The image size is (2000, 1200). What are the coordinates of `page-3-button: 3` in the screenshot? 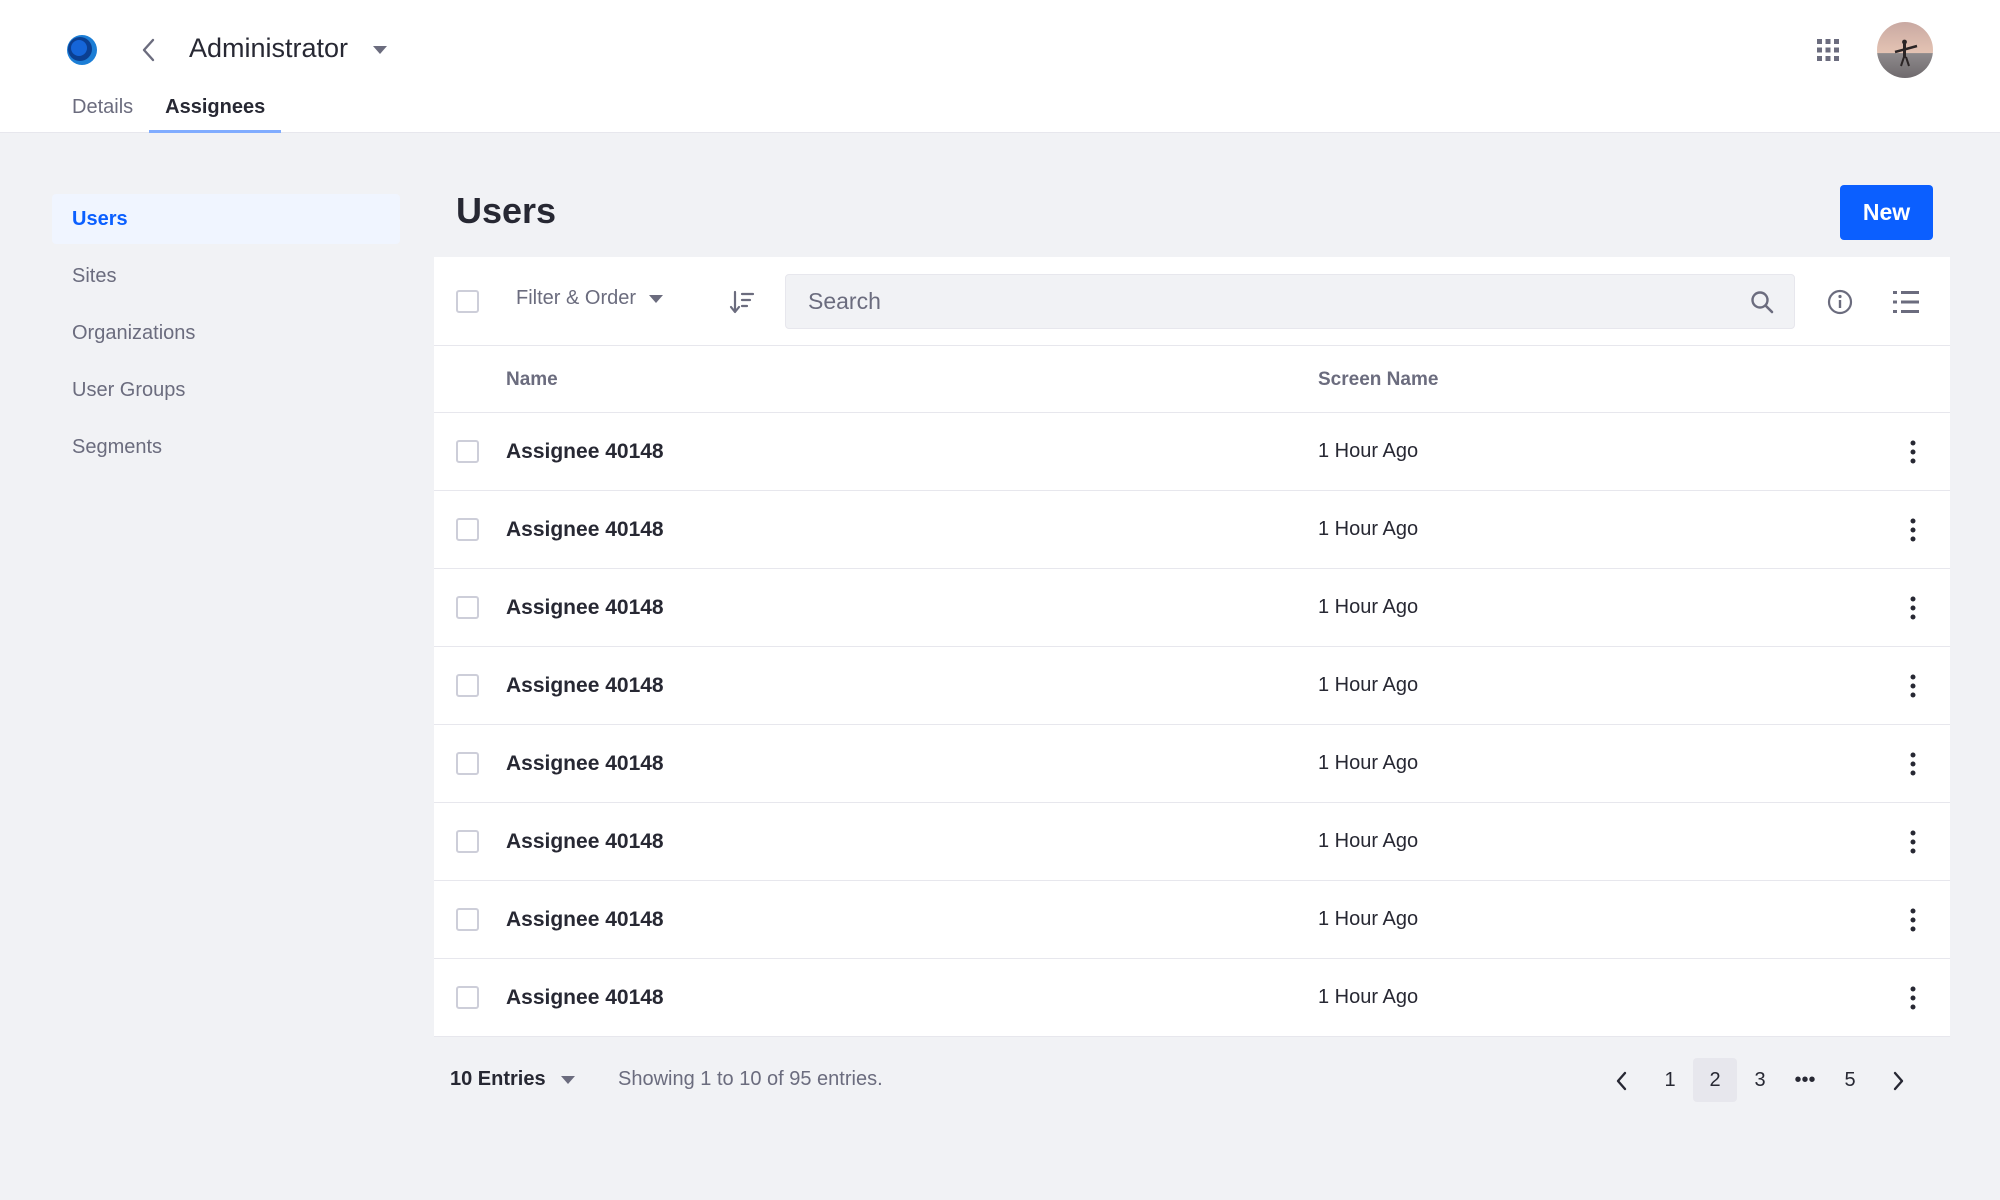 It's located at (1760, 1080).